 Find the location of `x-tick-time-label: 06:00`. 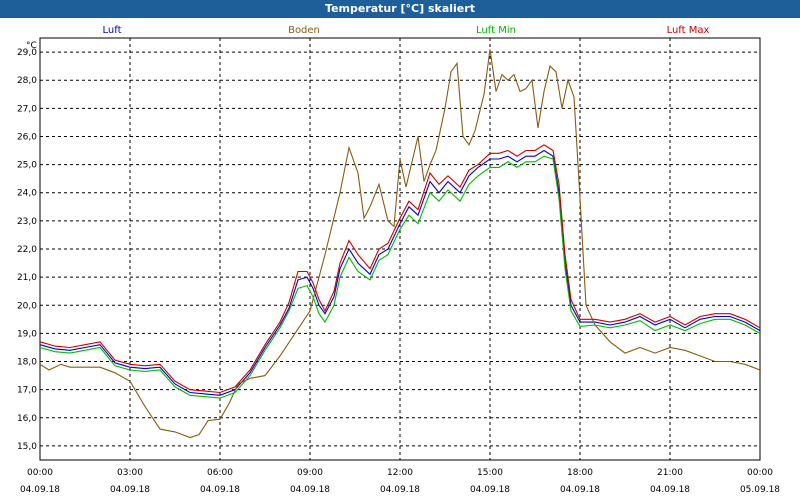

x-tick-time-label: 06:00 is located at coordinates (220, 473).